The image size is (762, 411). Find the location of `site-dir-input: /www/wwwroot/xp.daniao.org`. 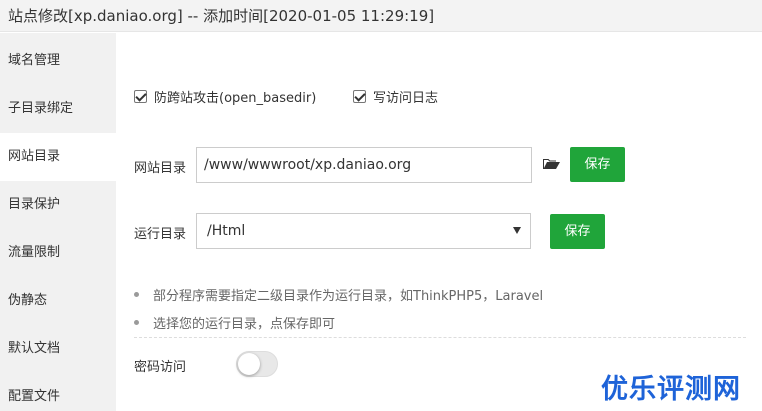

site-dir-input: /www/wwwroot/xp.daniao.org is located at coordinates (364, 165).